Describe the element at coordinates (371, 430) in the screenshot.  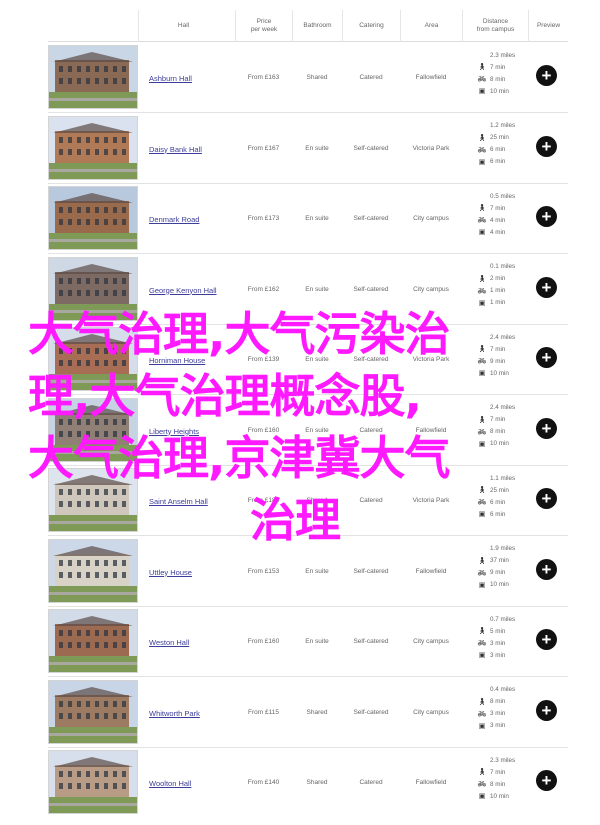
I see `catering-cell: Catered` at that location.